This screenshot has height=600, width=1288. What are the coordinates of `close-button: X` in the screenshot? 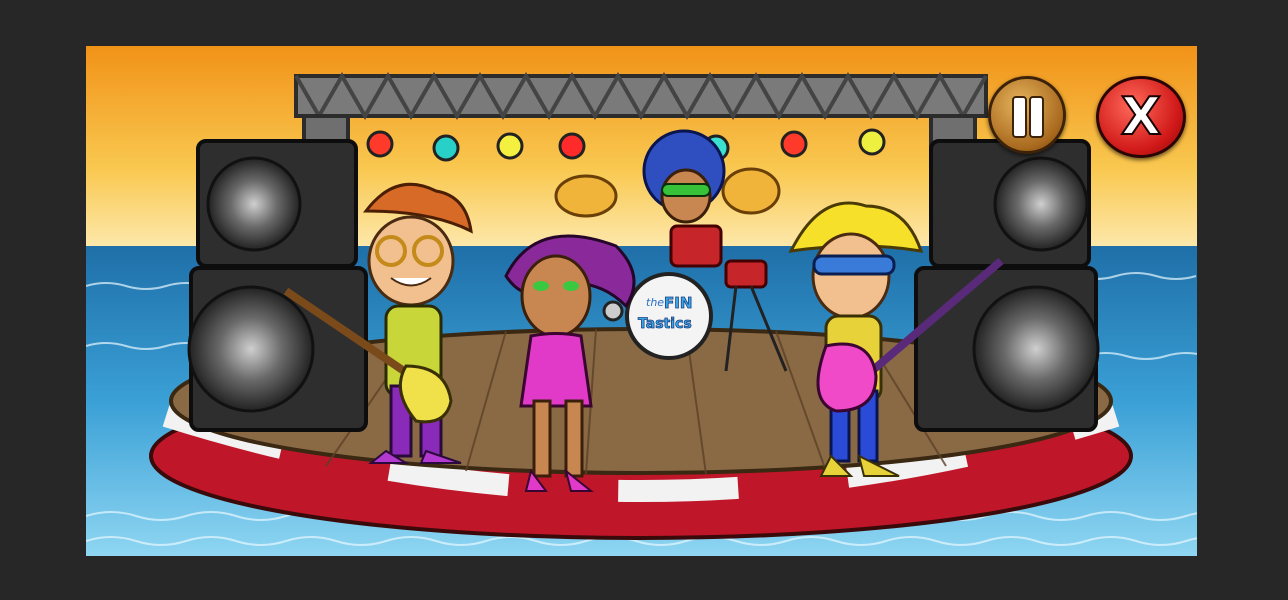 It's located at (1141, 117).